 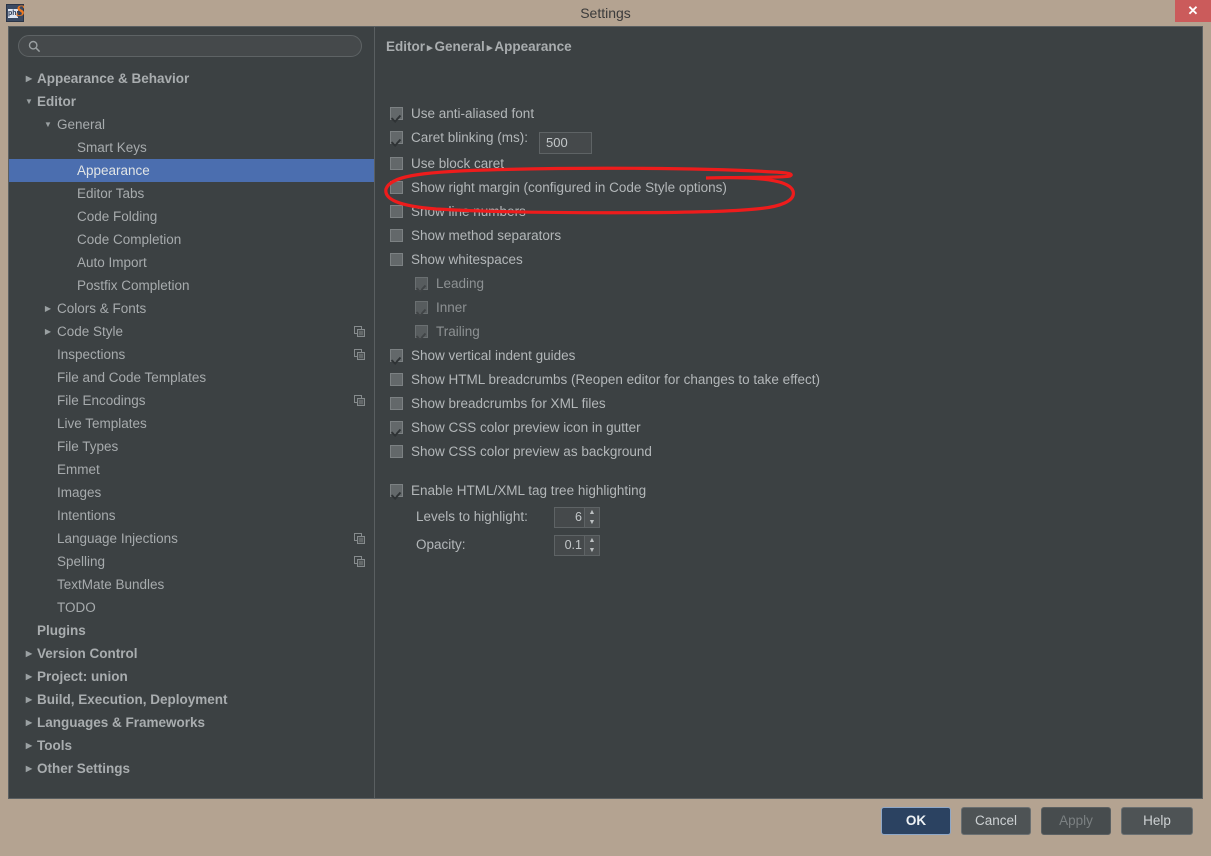 I want to click on sidebar-item-code-folding: Code Folding, so click(x=191, y=216).